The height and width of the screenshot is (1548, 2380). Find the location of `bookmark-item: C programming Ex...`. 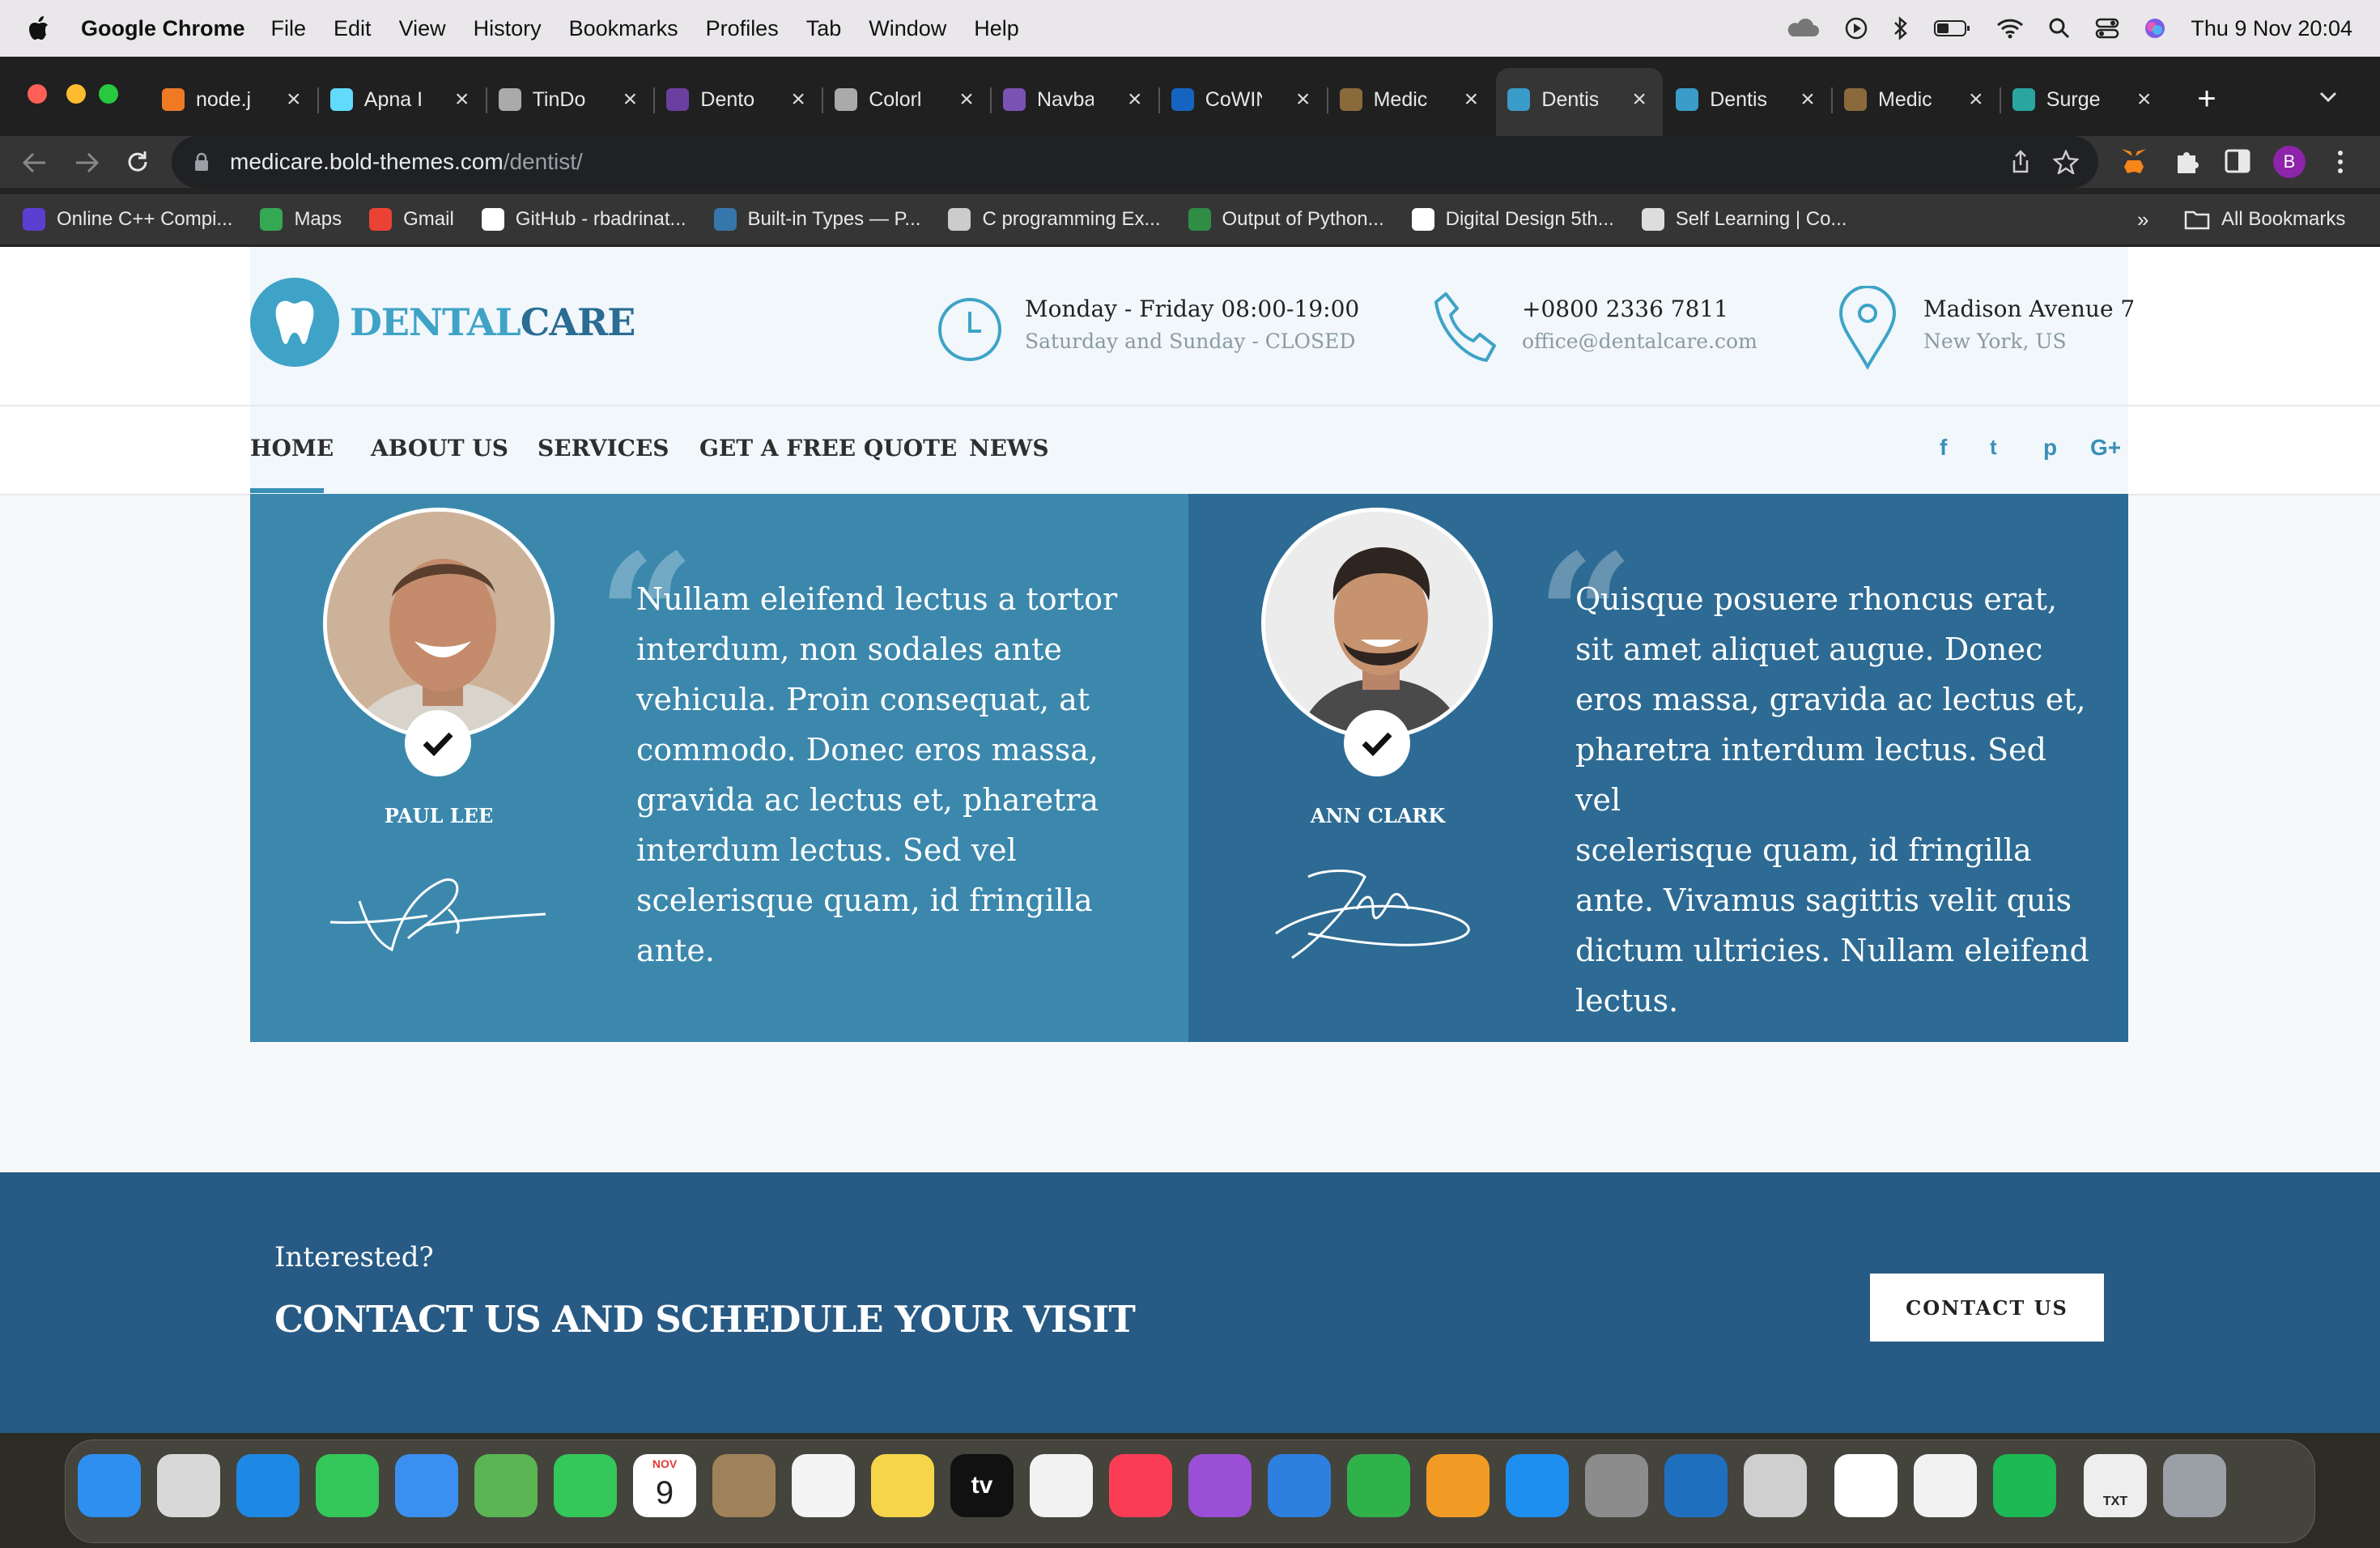

bookmark-item: C programming Ex... is located at coordinates (1054, 220).